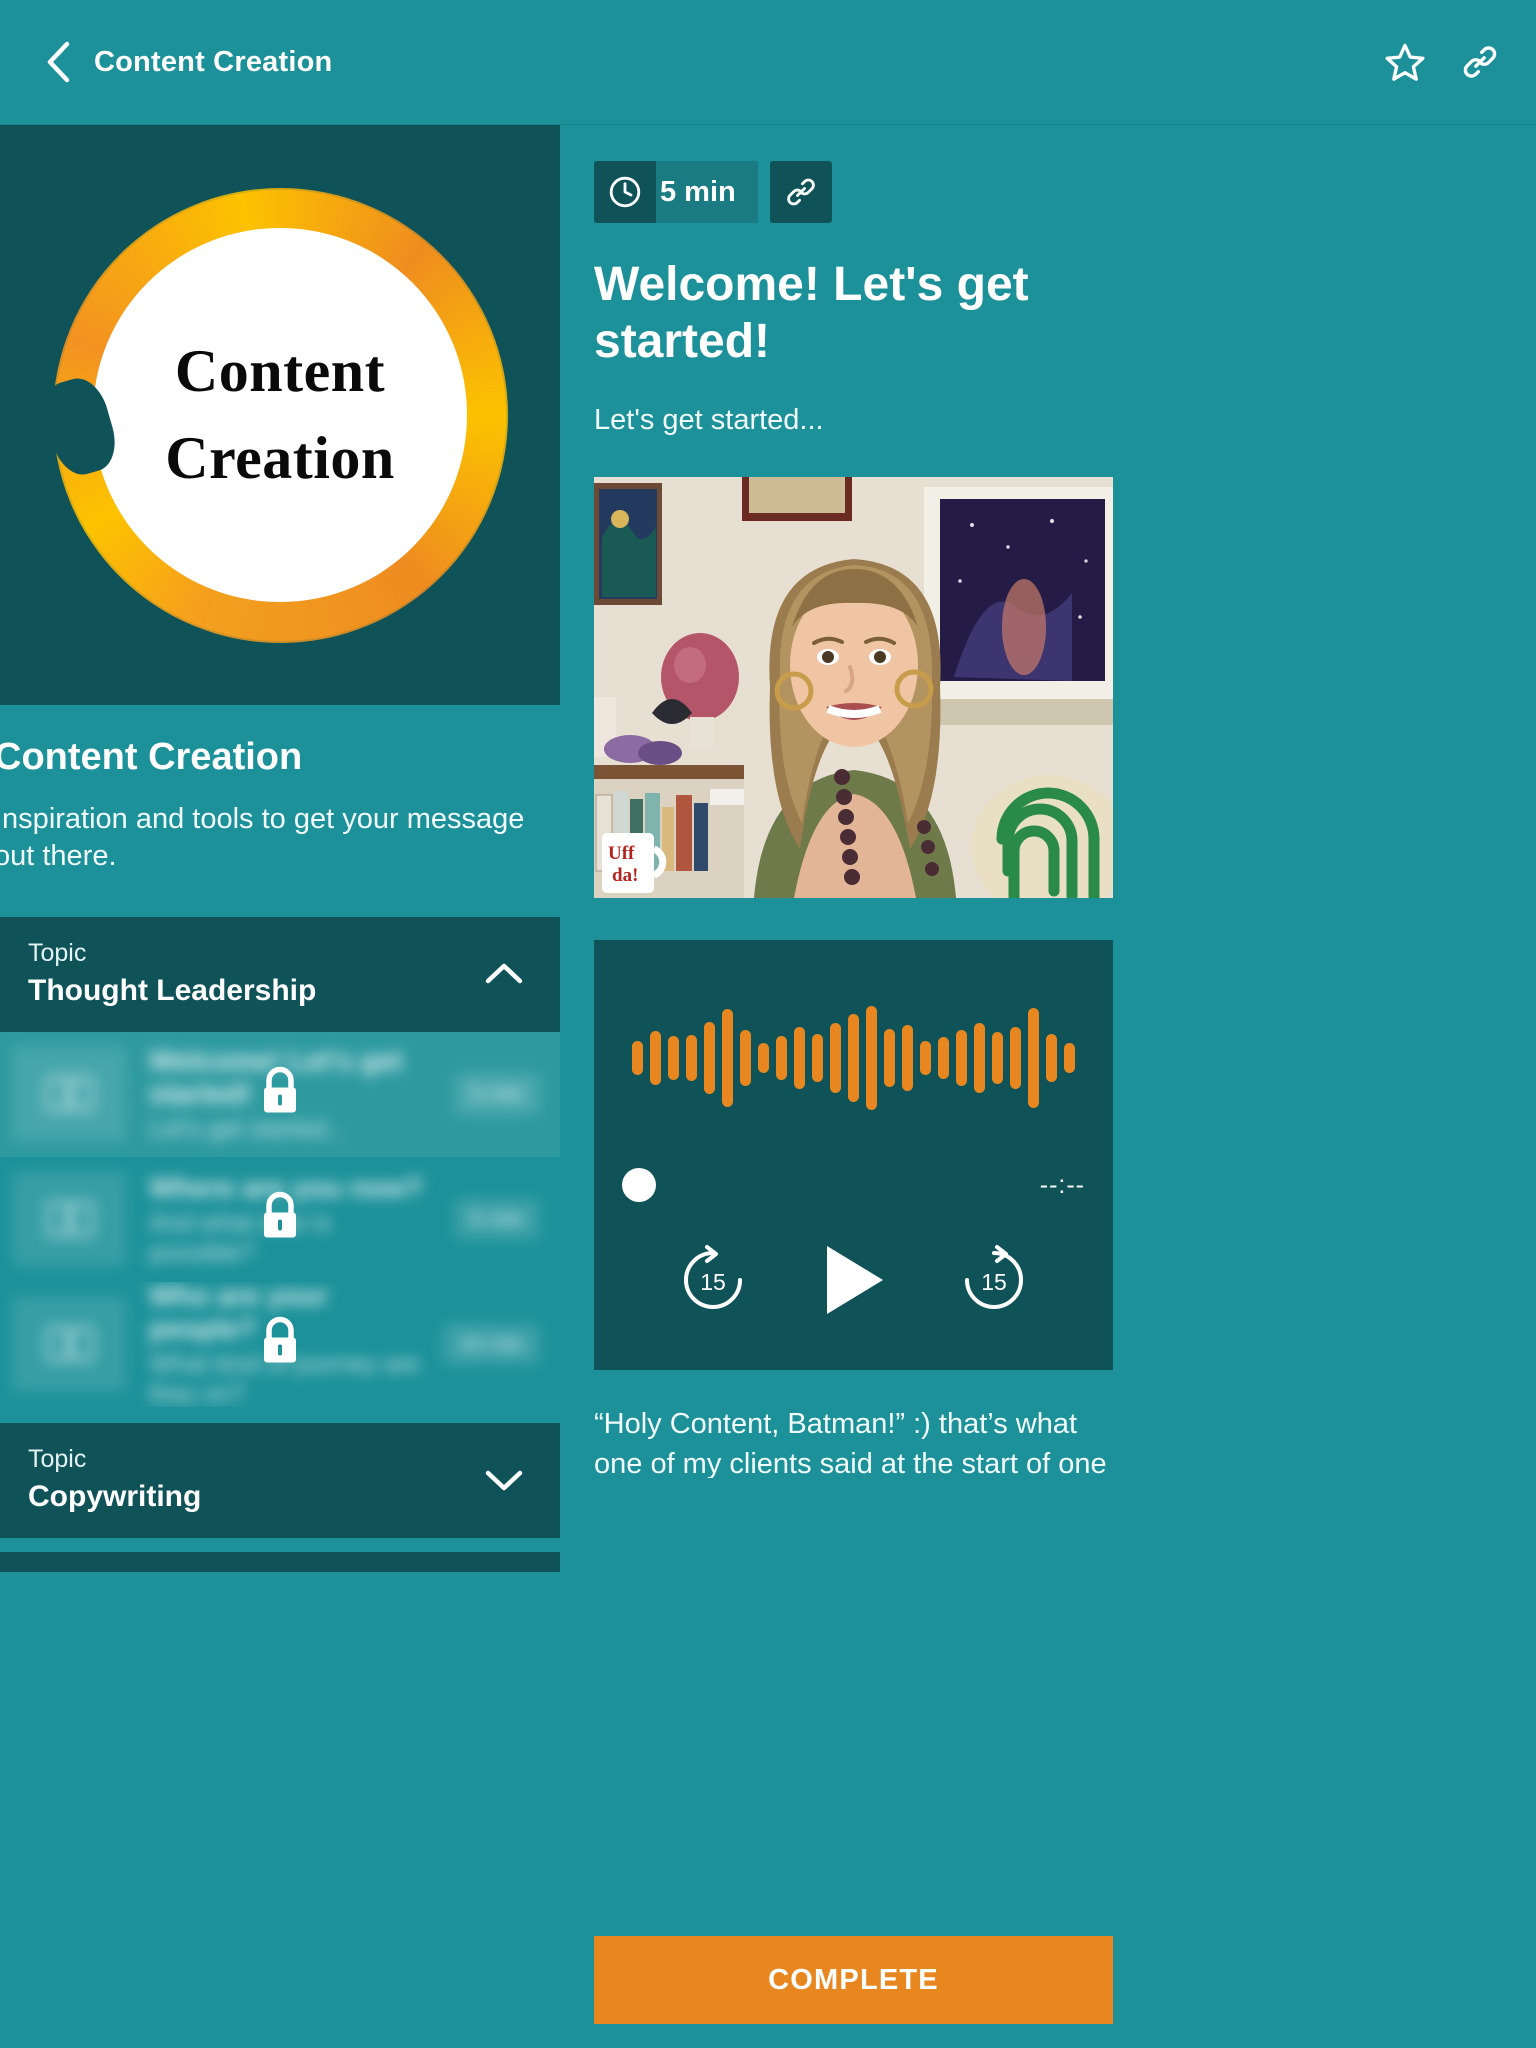 The image size is (1536, 2048). I want to click on course-title: Content Creation, so click(151, 757).